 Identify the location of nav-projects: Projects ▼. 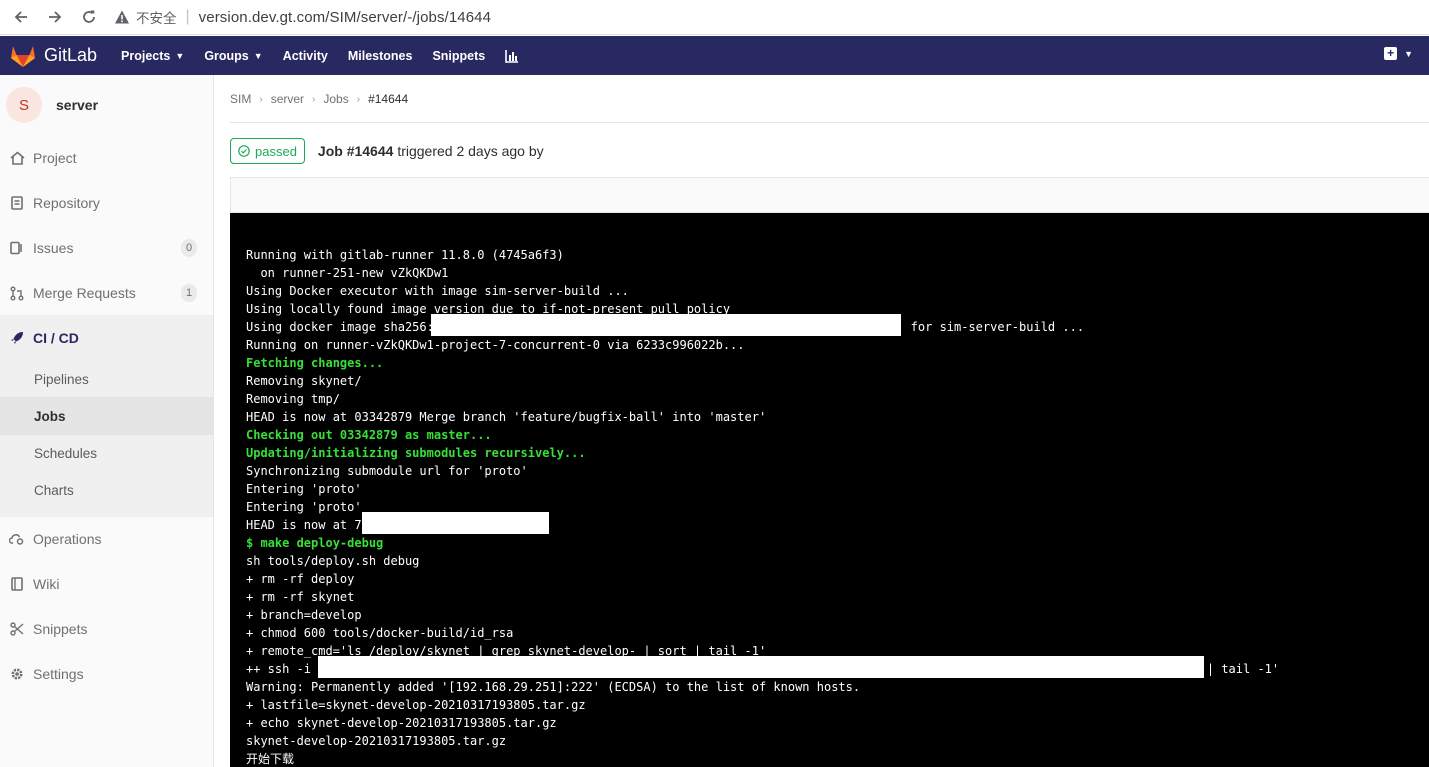
(152, 56).